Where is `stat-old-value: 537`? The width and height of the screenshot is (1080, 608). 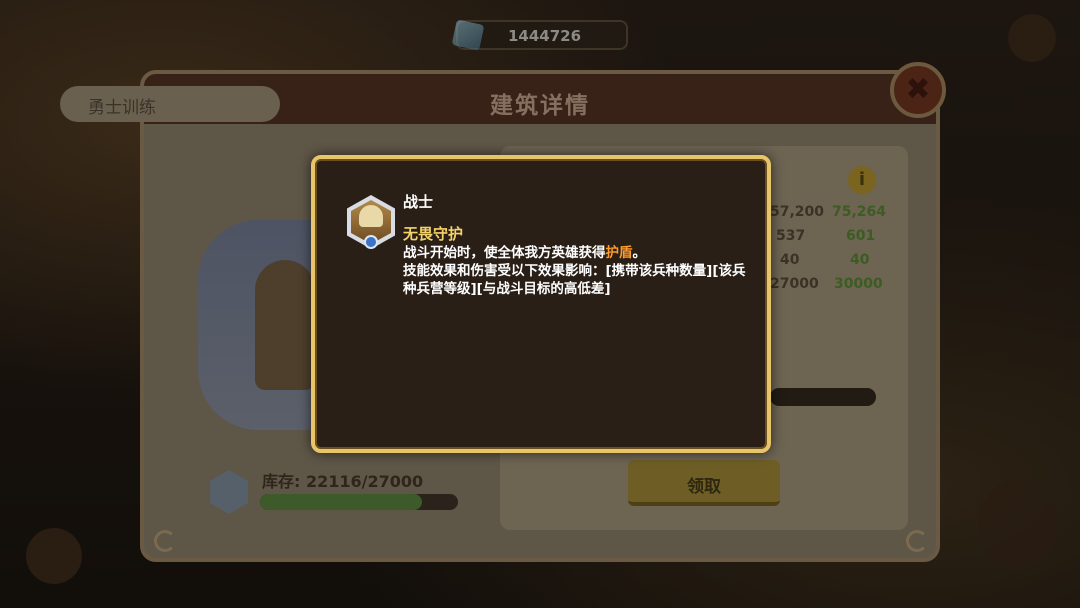 stat-old-value: 537 is located at coordinates (791, 236).